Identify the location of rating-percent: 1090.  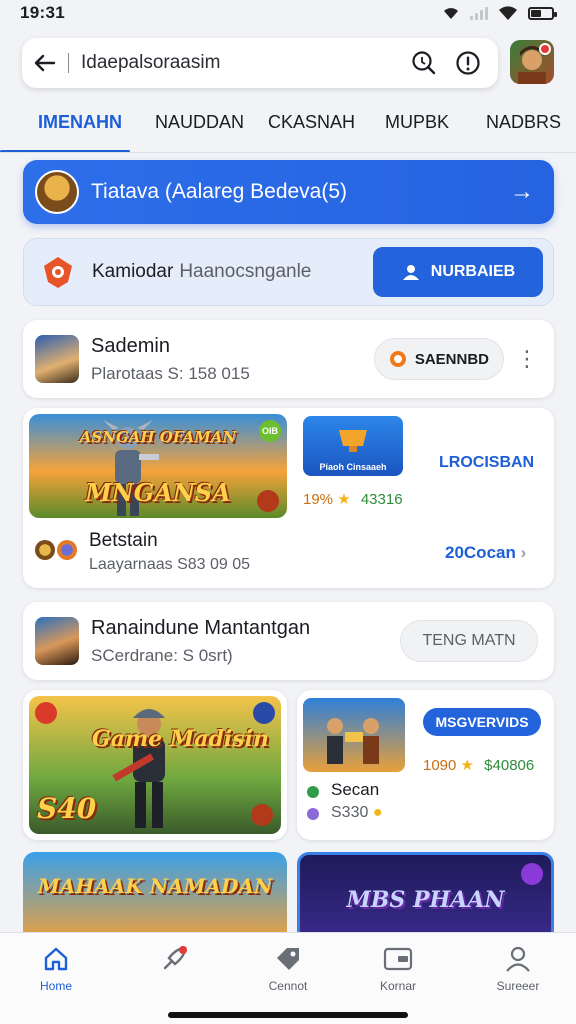
(440, 765).